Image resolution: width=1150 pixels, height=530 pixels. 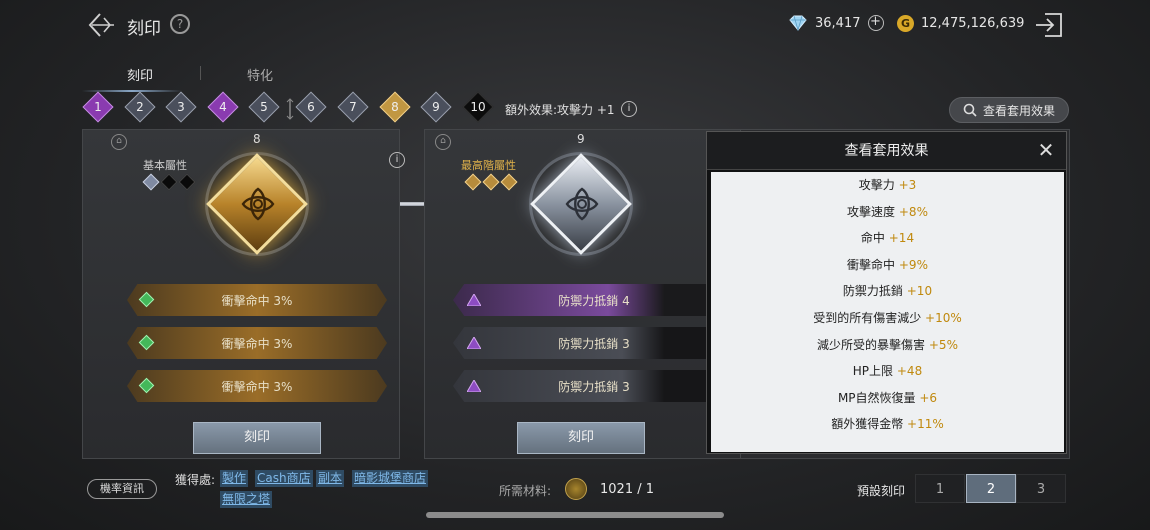 I want to click on home-indicator, so click(x=575, y=515).